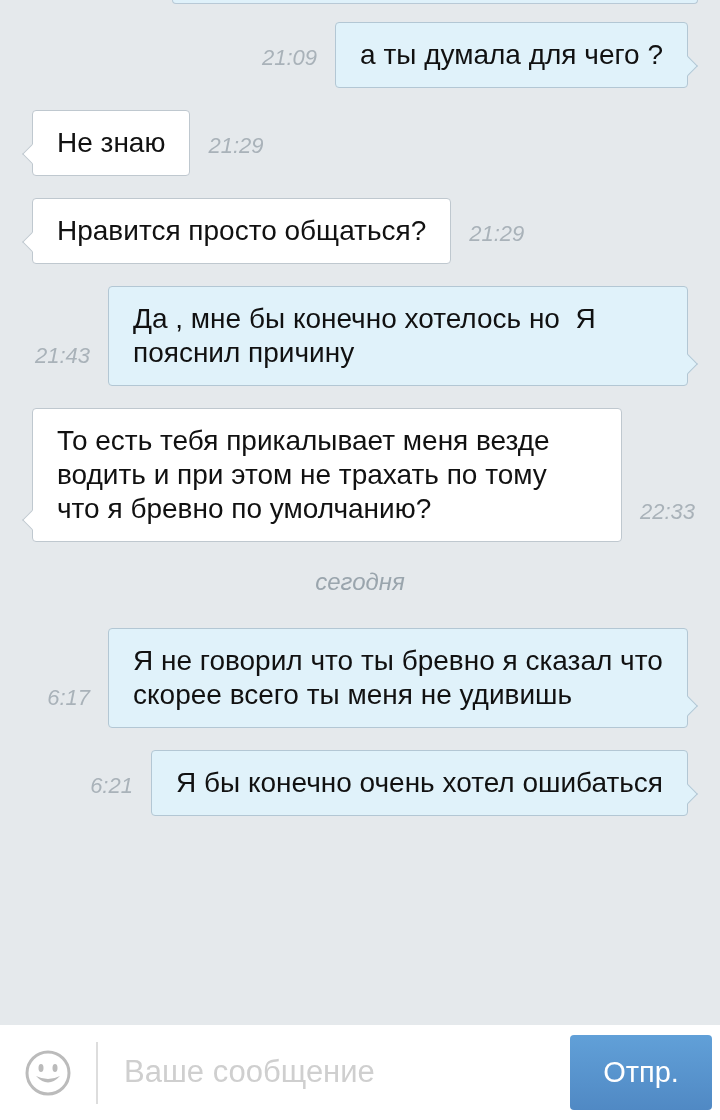 The height and width of the screenshot is (1120, 720). What do you see at coordinates (48, 1072) in the screenshot?
I see `emoji-icon` at bounding box center [48, 1072].